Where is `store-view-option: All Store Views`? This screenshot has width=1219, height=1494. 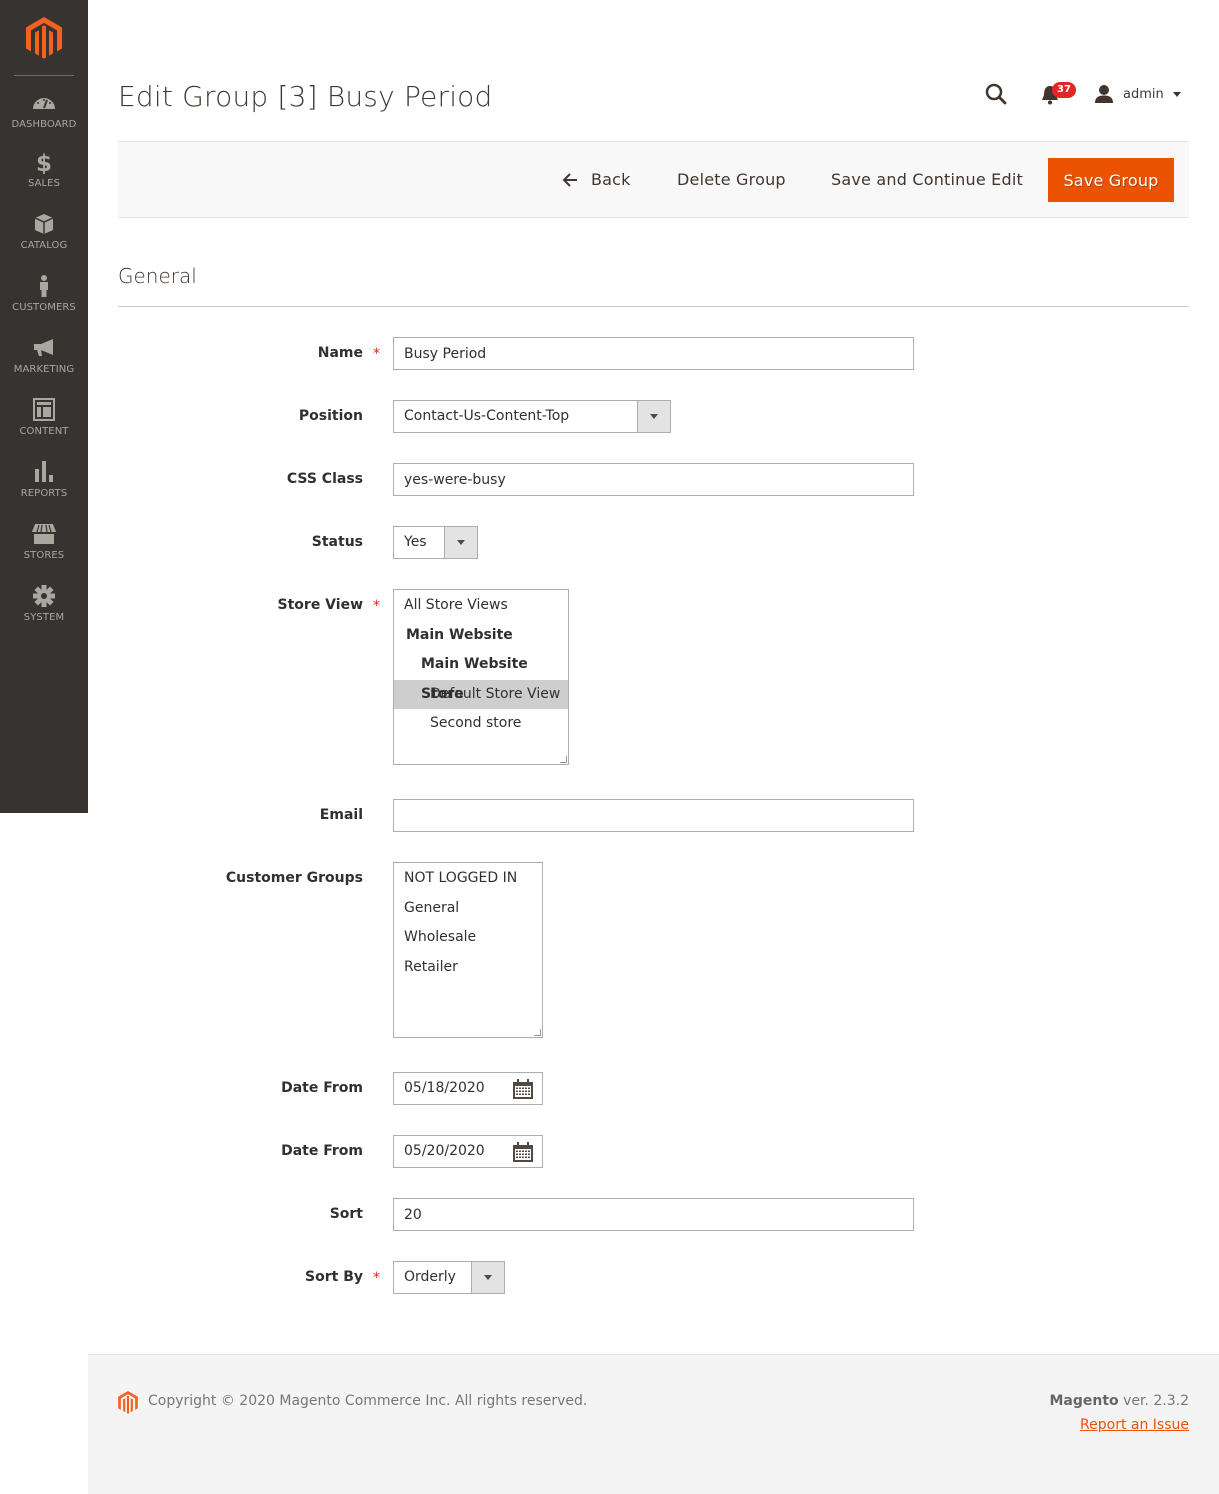
store-view-option: All Store Views is located at coordinates (481, 606).